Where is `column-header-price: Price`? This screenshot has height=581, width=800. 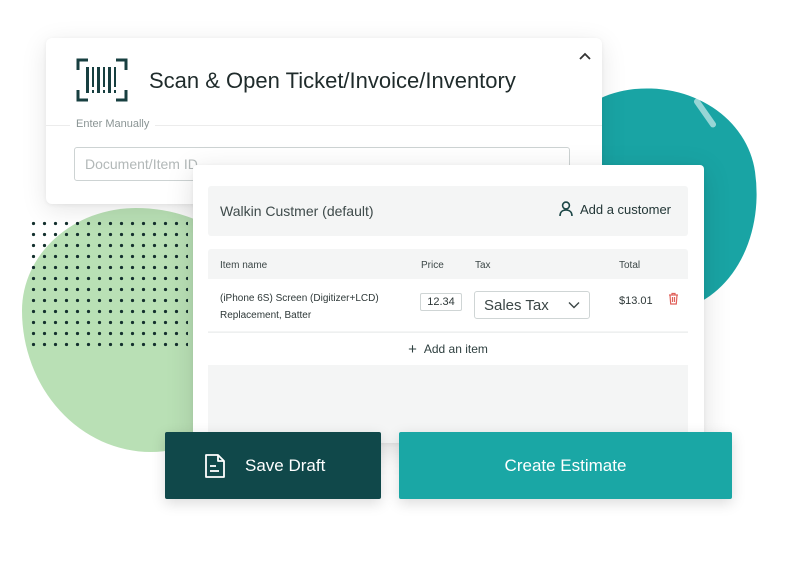
column-header-price: Price is located at coordinates (432, 265).